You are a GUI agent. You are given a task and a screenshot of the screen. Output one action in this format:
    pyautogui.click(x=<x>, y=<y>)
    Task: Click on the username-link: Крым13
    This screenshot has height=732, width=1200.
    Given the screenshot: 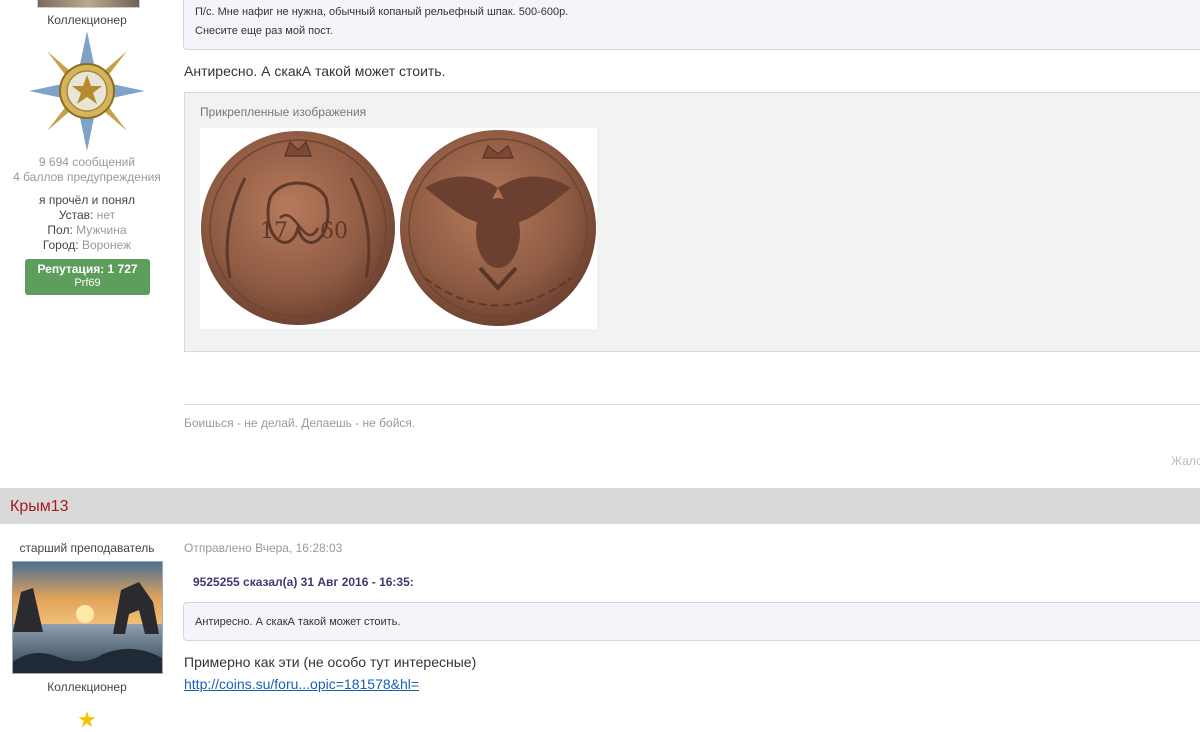 What is the action you would take?
    pyautogui.click(x=39, y=507)
    